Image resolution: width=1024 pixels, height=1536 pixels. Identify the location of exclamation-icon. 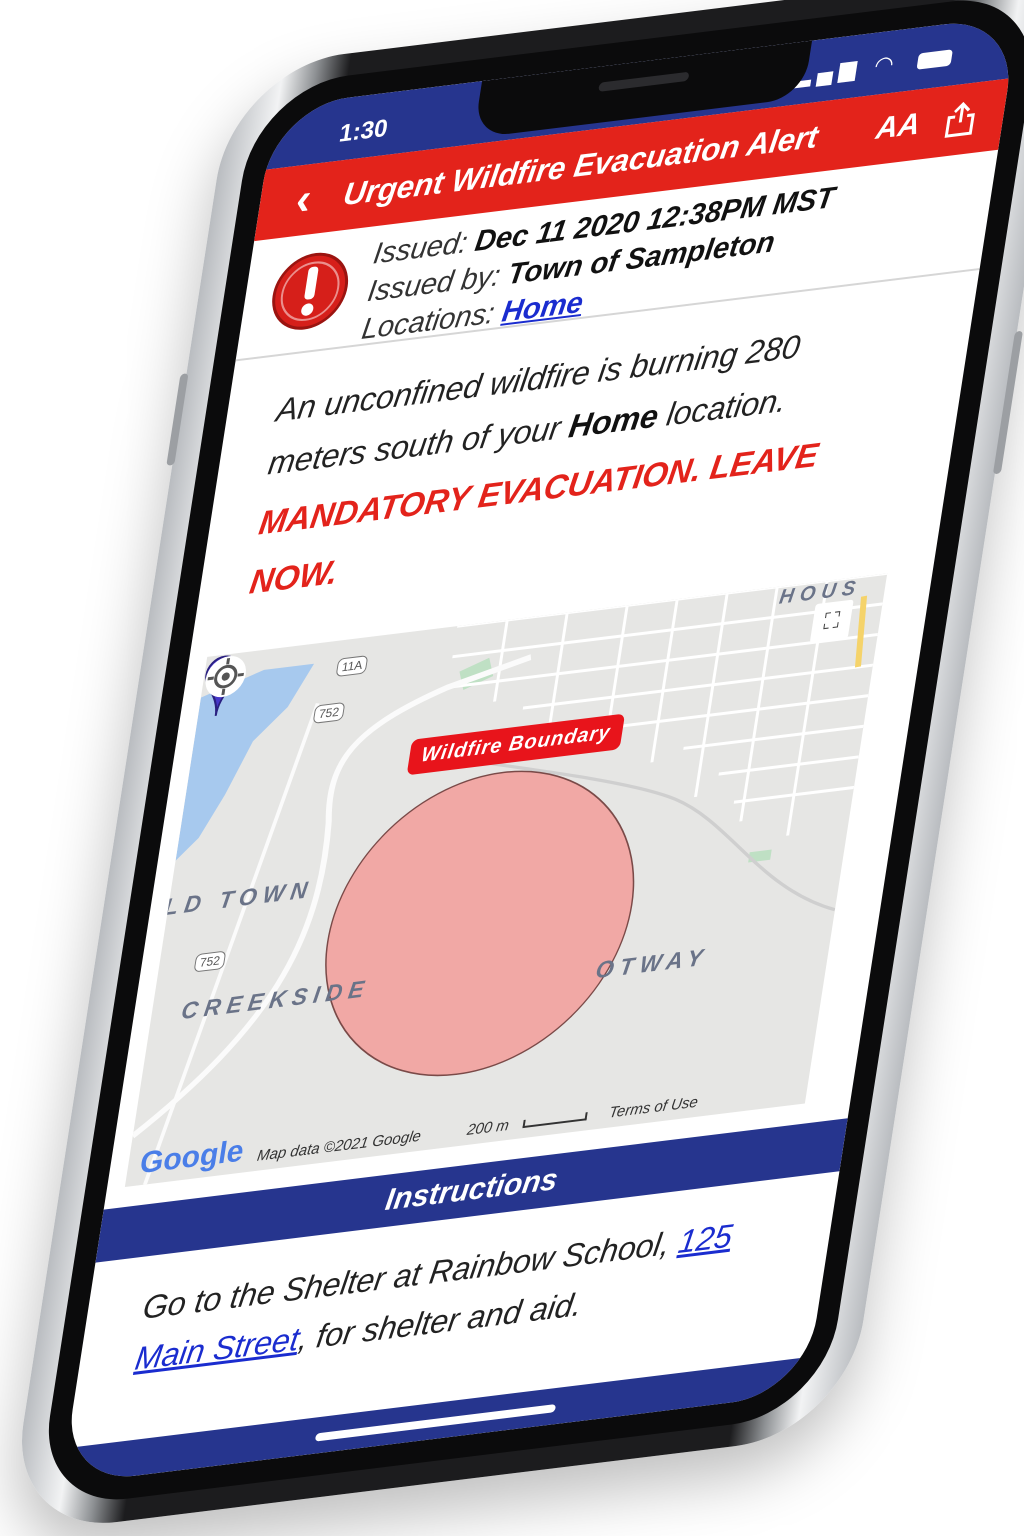
(310, 291).